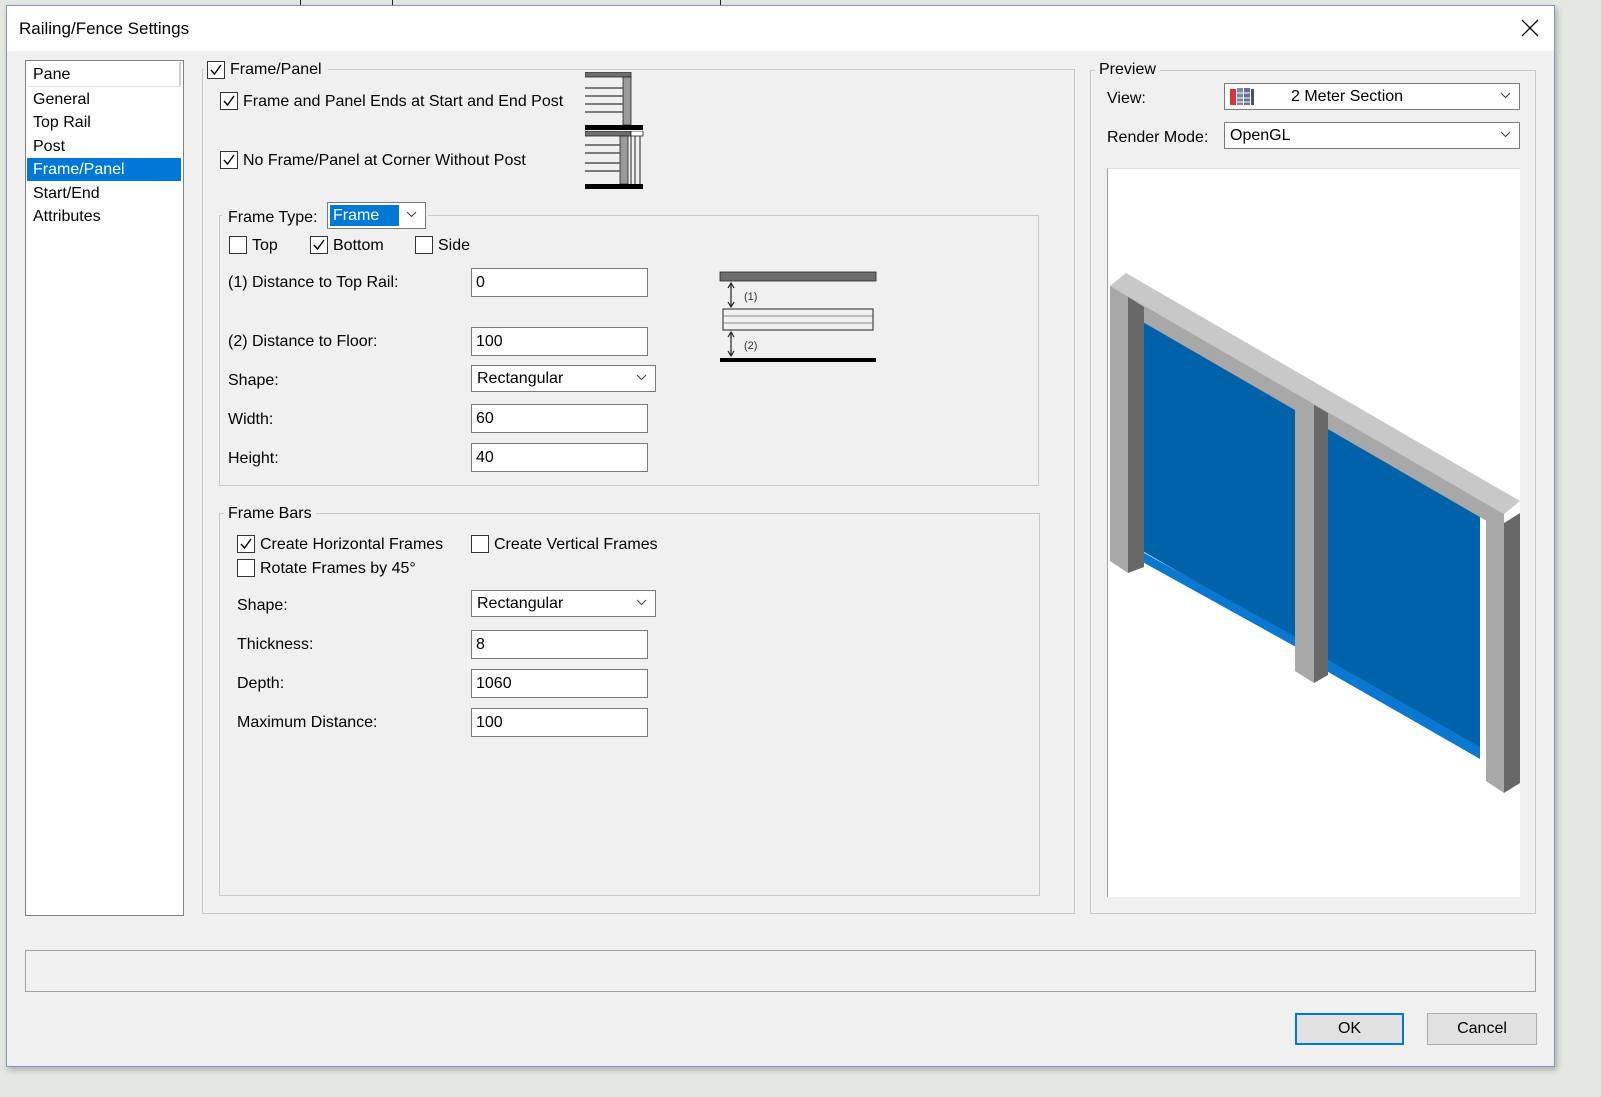  I want to click on frame-height-input: 40, so click(559, 457).